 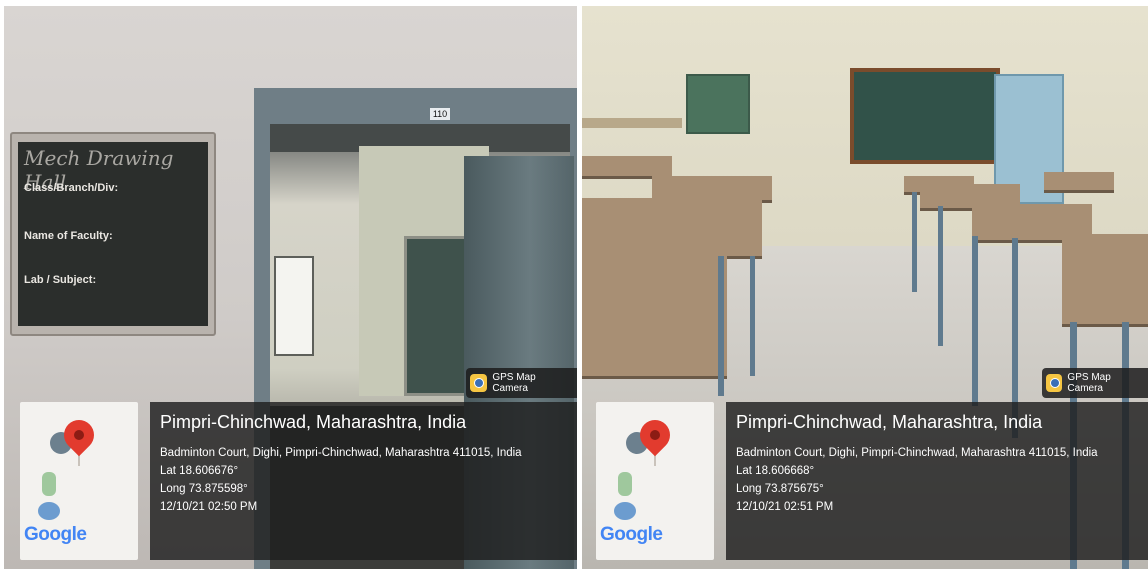 What do you see at coordinates (60, 280) in the screenshot?
I see `board-label-subject: Lab / Subject:` at bounding box center [60, 280].